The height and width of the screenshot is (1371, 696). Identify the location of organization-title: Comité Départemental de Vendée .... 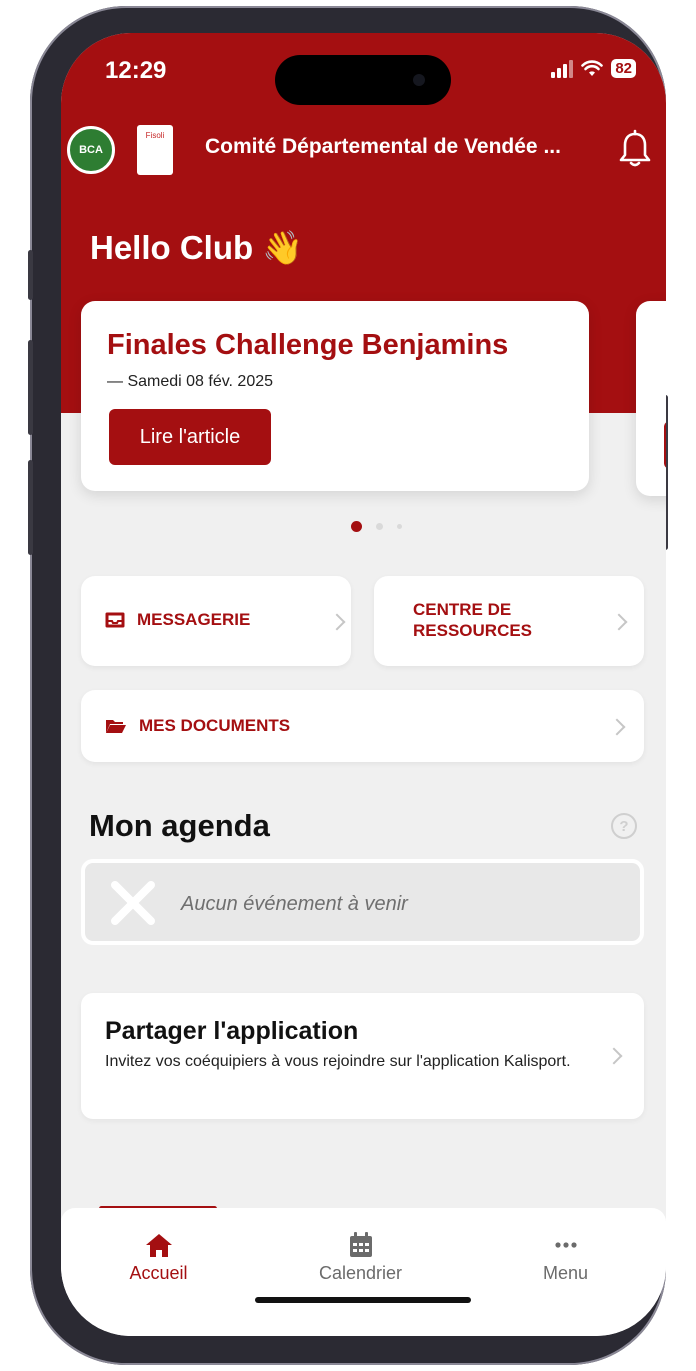
(383, 147).